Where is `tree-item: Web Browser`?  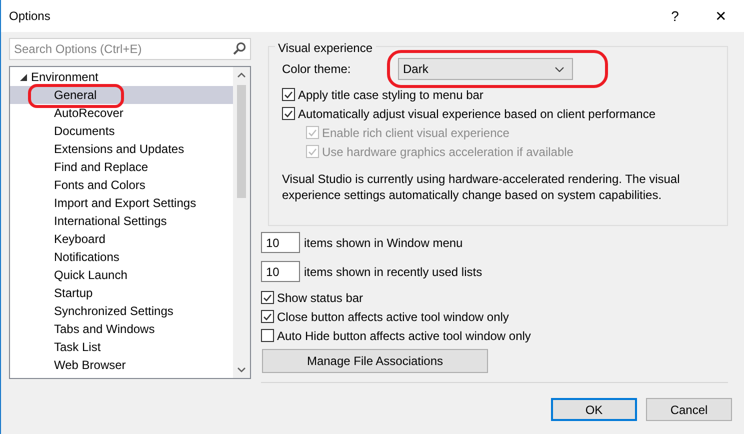 tree-item: Web Browser is located at coordinates (121, 365).